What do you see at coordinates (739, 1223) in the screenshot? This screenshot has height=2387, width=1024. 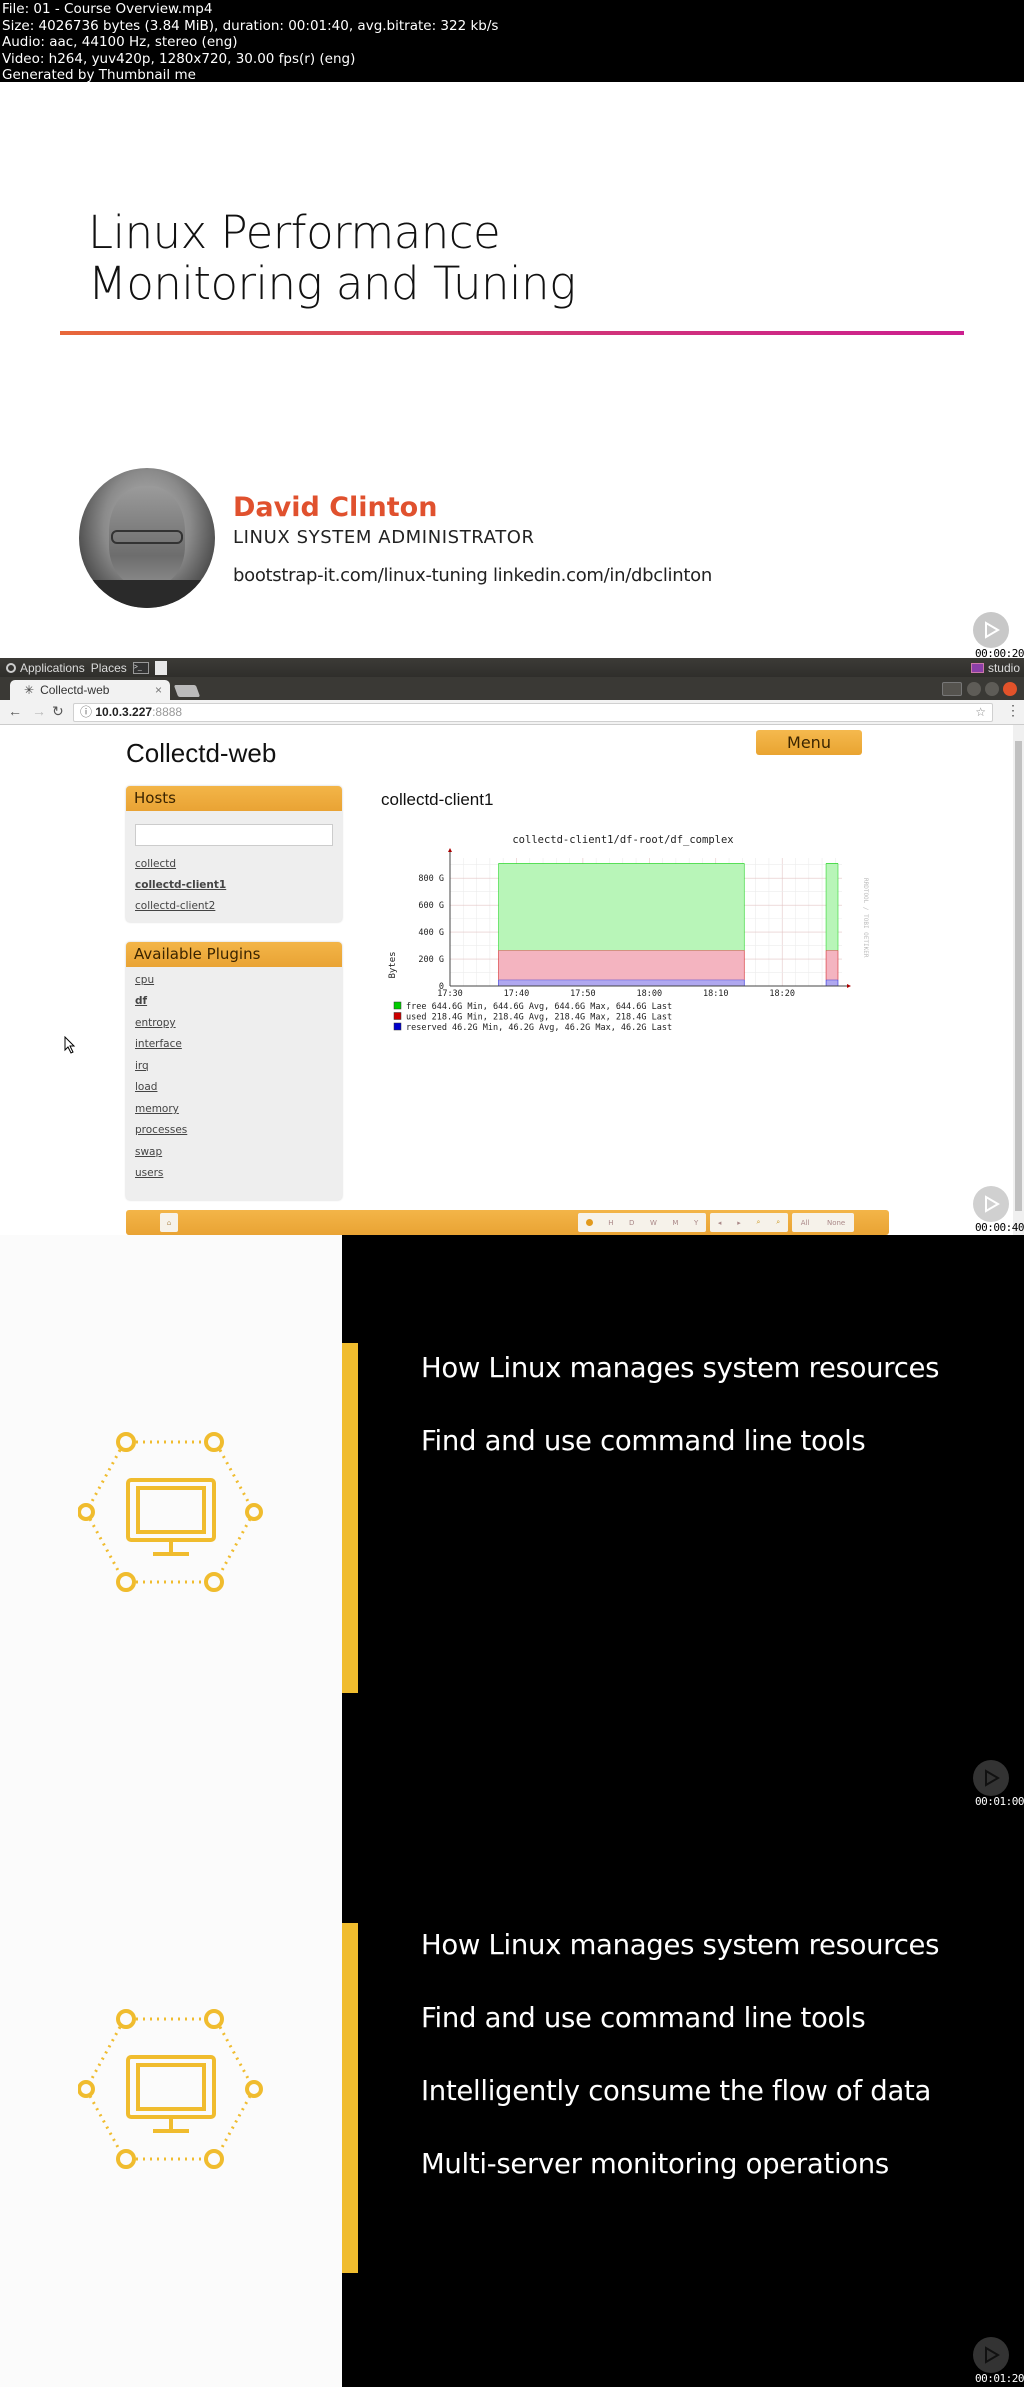 I see `pan-right-button: ▸` at bounding box center [739, 1223].